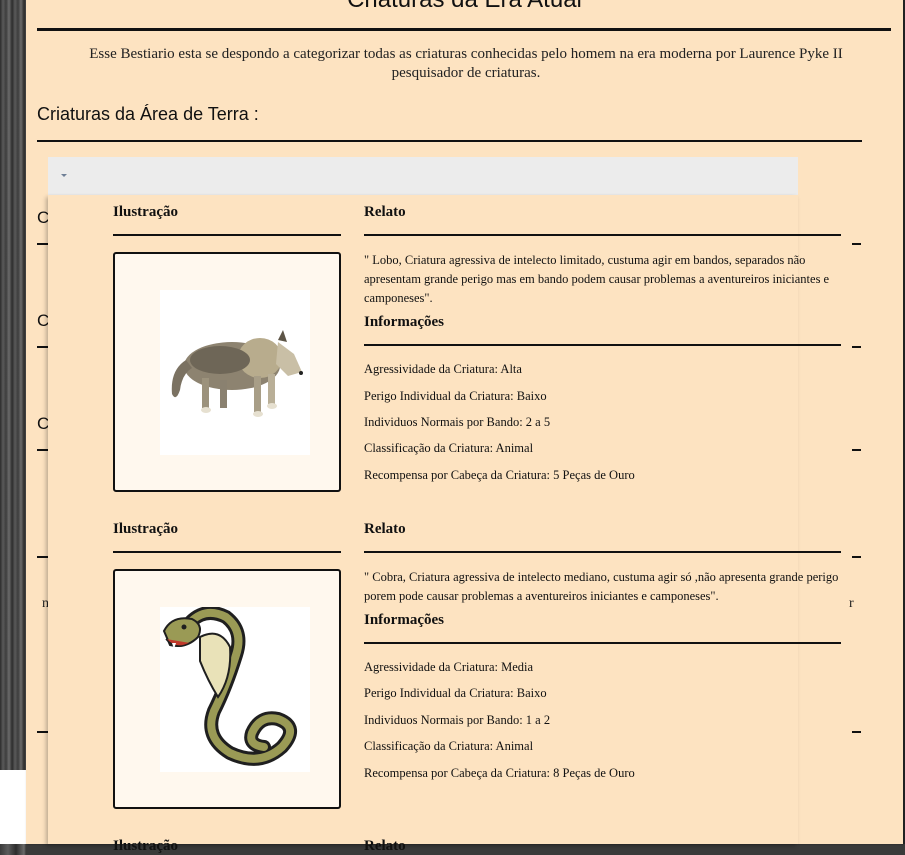  I want to click on section-heading-terra: Criaturas da Área de Terra :, so click(148, 114).